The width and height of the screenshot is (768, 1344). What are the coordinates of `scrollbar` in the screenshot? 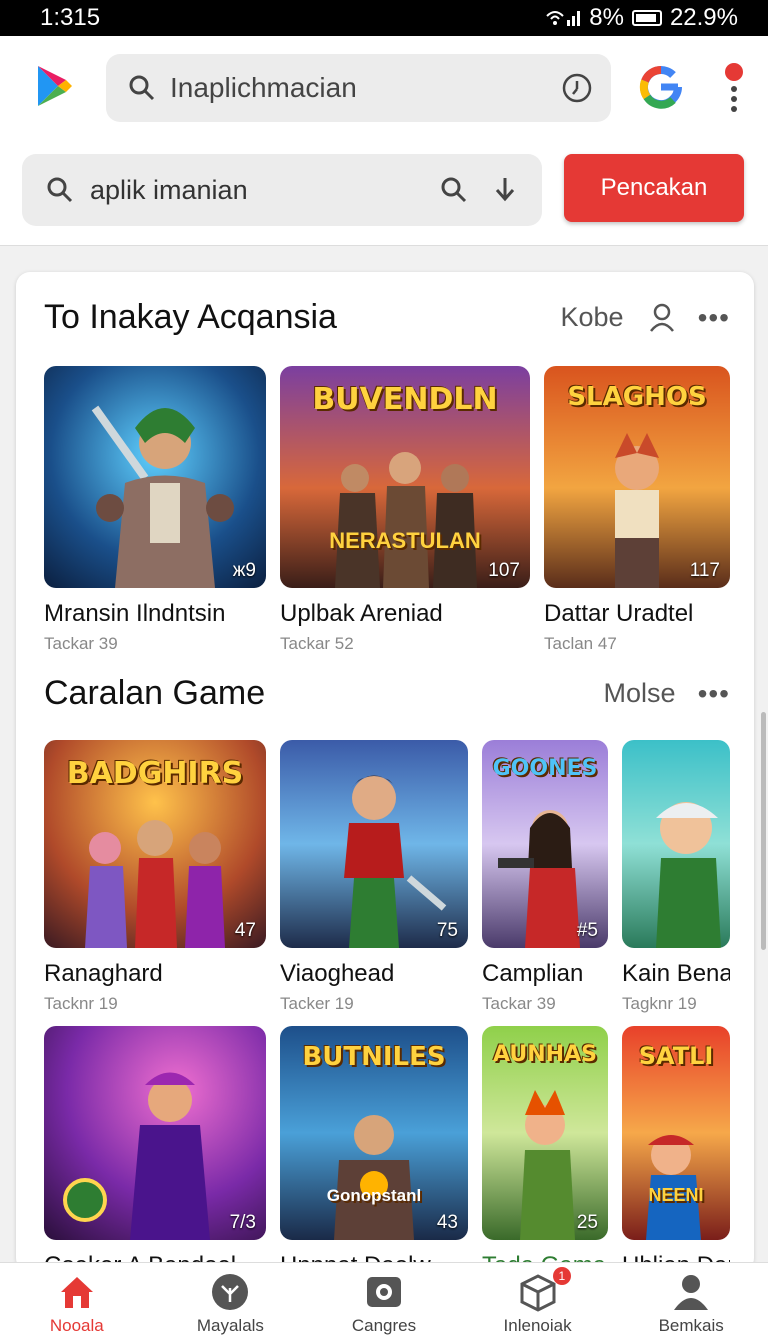 It's located at (763, 831).